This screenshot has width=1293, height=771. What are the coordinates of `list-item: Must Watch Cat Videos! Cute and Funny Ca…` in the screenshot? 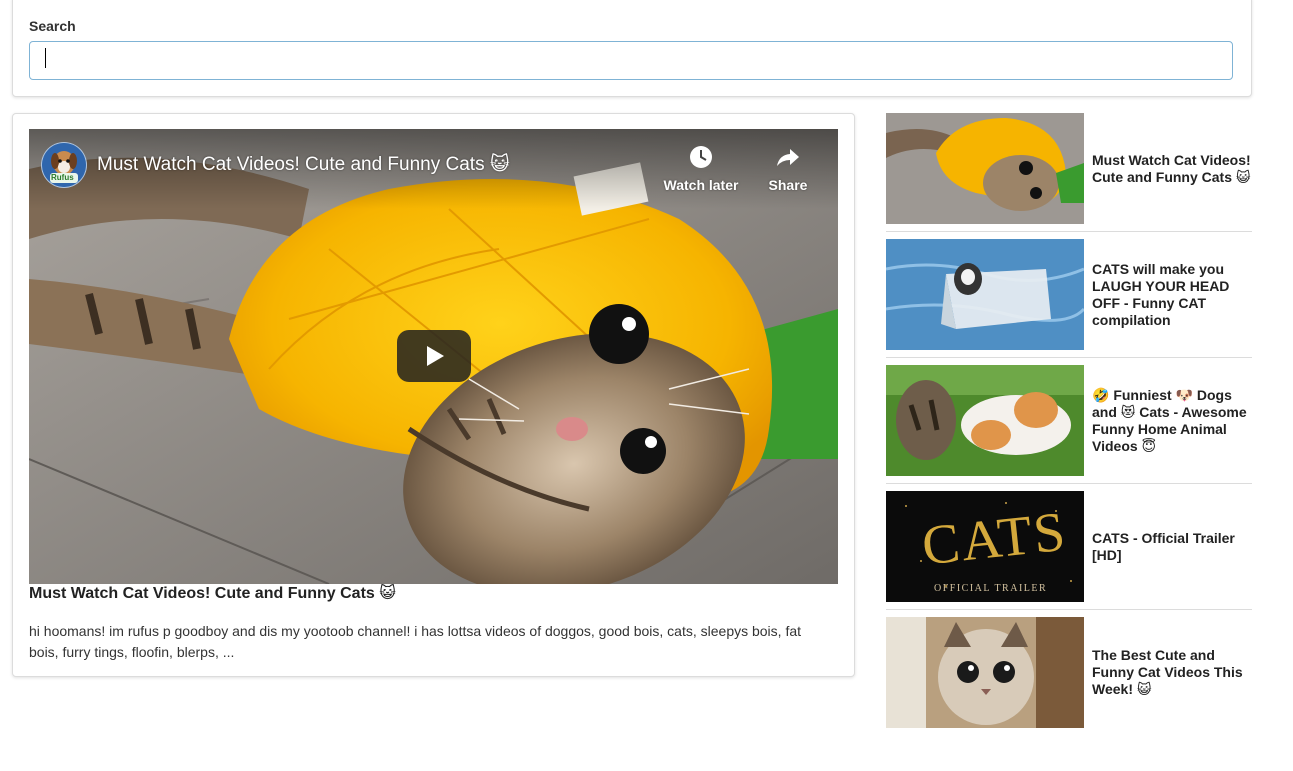 It's located at (1069, 172).